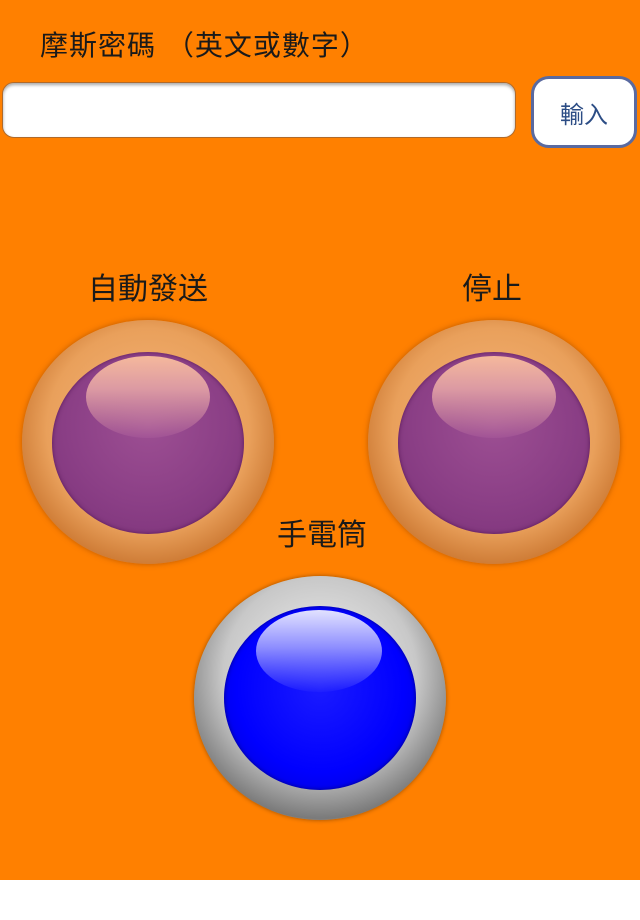 This screenshot has height=920, width=640. What do you see at coordinates (259, 110) in the screenshot?
I see `morse-text-input` at bounding box center [259, 110].